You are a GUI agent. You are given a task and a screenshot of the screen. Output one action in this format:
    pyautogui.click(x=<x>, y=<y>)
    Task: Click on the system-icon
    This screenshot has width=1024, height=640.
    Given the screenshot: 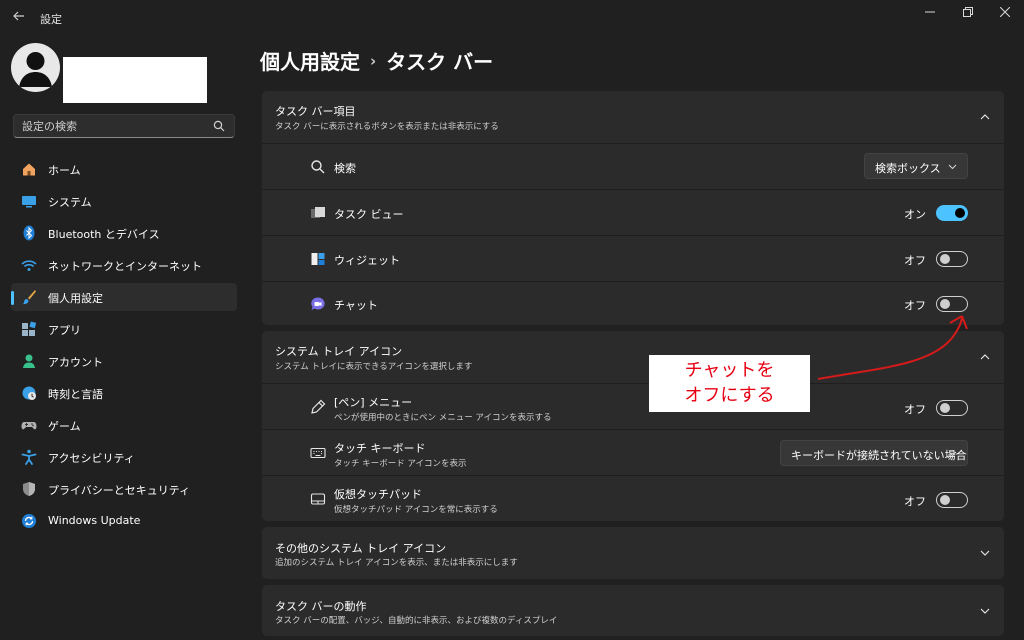 What is the action you would take?
    pyautogui.click(x=29, y=202)
    